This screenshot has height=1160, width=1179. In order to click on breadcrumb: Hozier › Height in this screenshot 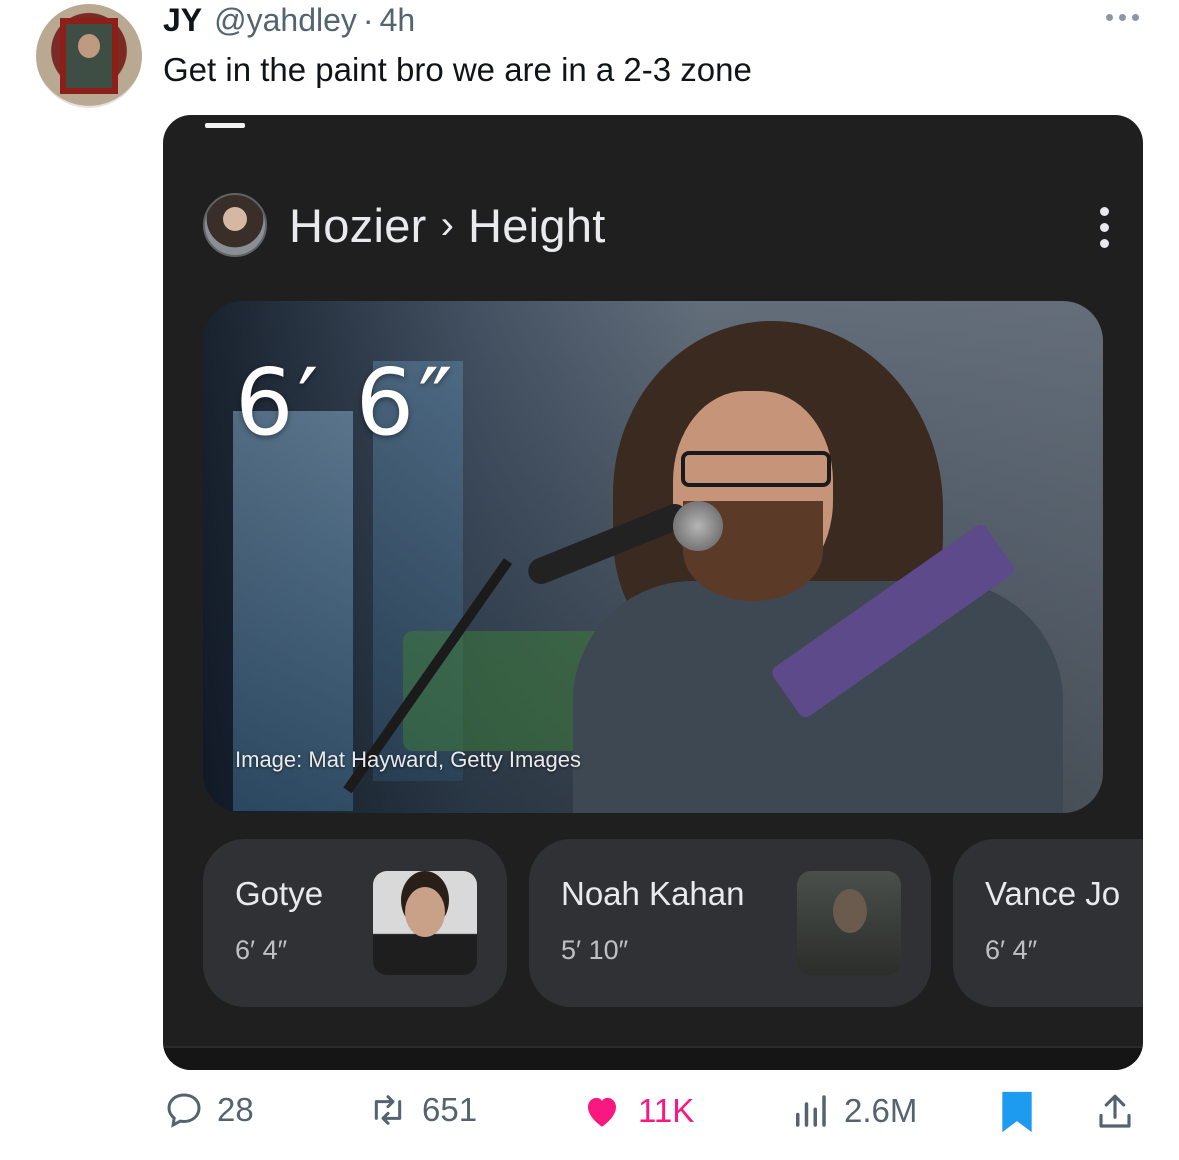, I will do `click(404, 225)`.